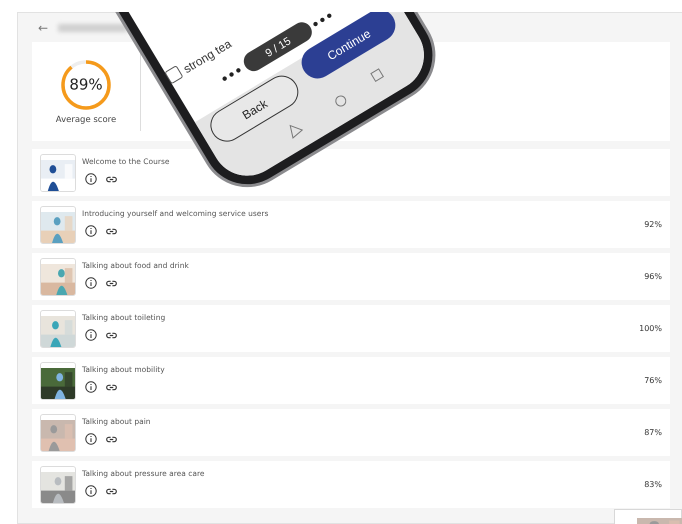  I want to click on score-value: 89%, so click(86, 84).